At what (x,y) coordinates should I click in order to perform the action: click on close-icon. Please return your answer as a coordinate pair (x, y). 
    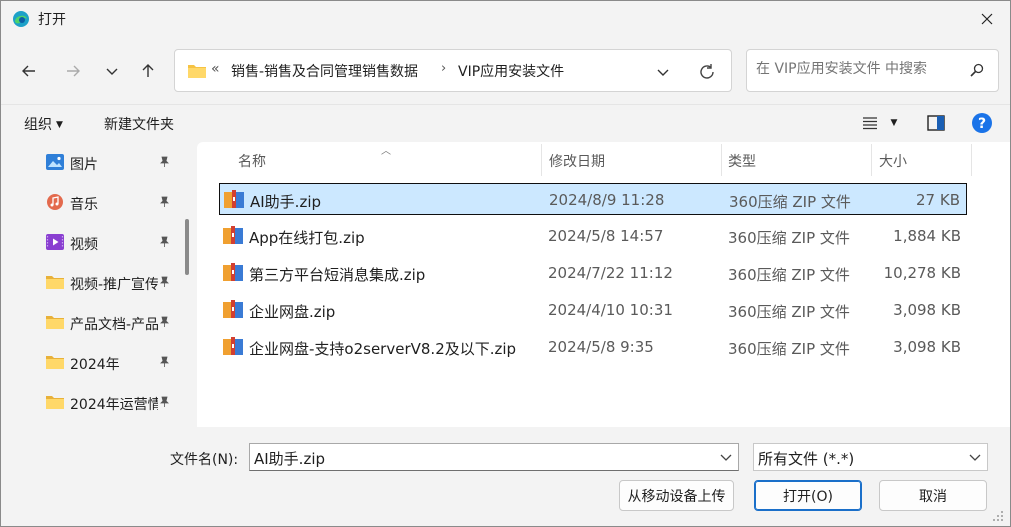
    Looking at the image, I should click on (987, 19).